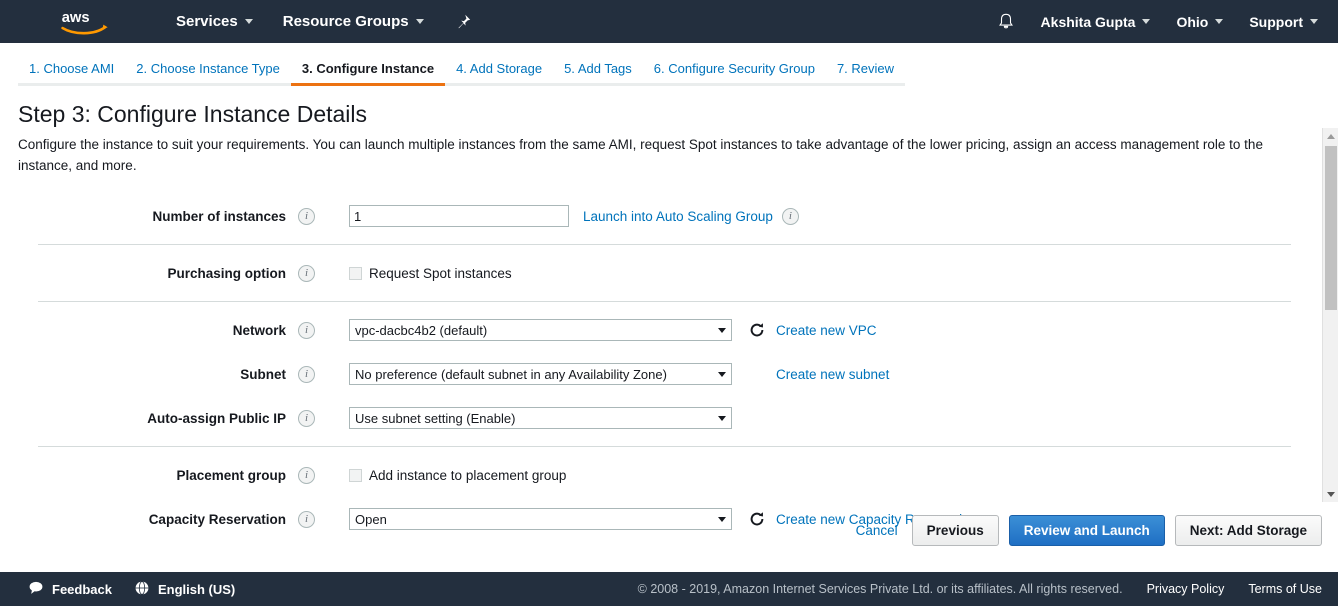 The width and height of the screenshot is (1338, 606). I want to click on wizard-step-2: 2. Choose Instance Type, so click(208, 73).